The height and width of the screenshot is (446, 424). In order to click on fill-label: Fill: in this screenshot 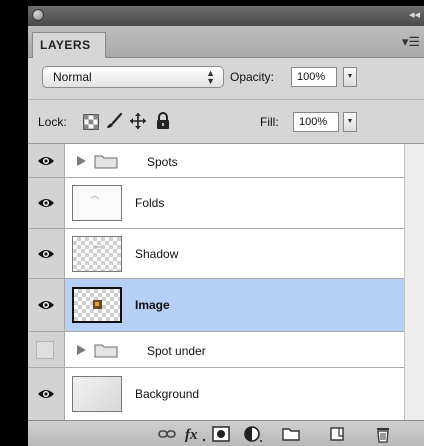, I will do `click(269, 122)`.